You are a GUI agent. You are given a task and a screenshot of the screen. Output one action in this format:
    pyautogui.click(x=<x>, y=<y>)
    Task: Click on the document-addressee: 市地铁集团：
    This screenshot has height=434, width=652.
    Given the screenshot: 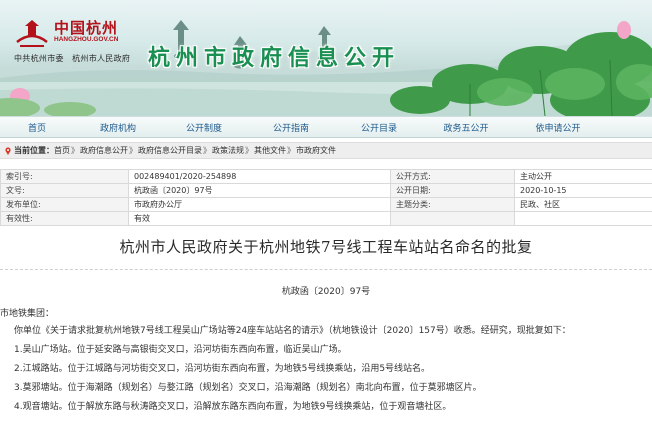 What is the action you would take?
    pyautogui.click(x=27, y=314)
    